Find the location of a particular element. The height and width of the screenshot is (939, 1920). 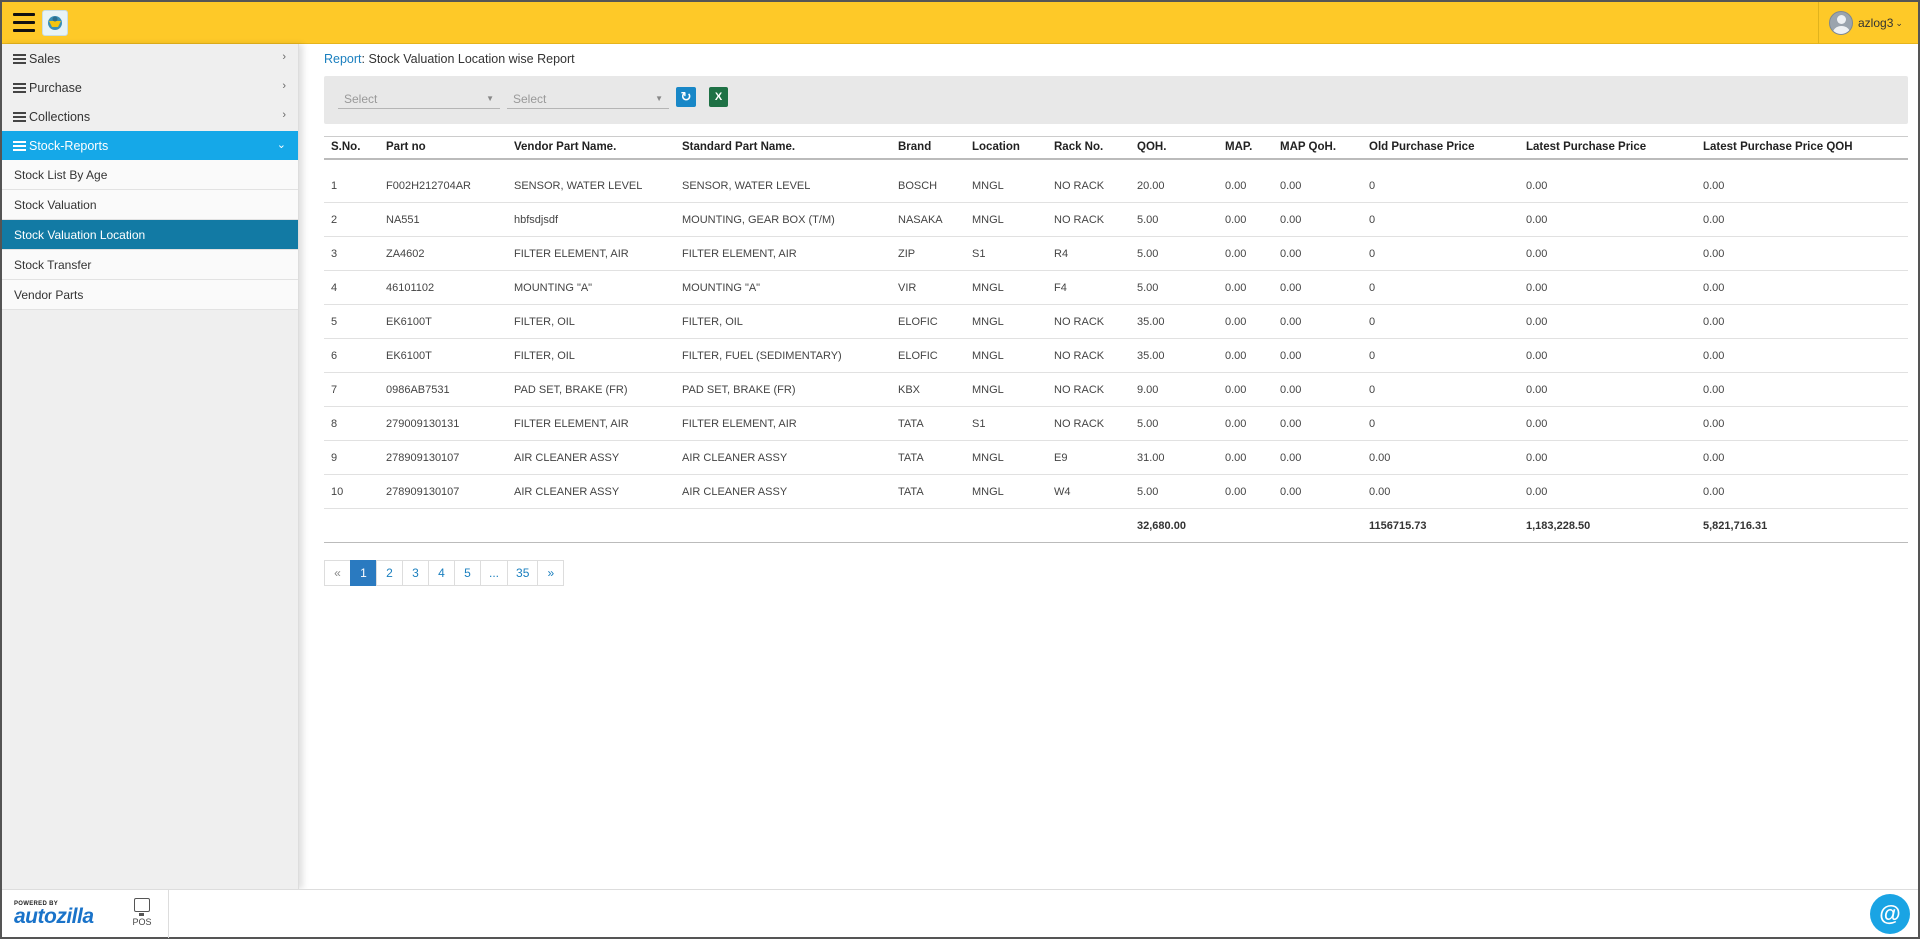

pagination-page: 2 is located at coordinates (389, 573).